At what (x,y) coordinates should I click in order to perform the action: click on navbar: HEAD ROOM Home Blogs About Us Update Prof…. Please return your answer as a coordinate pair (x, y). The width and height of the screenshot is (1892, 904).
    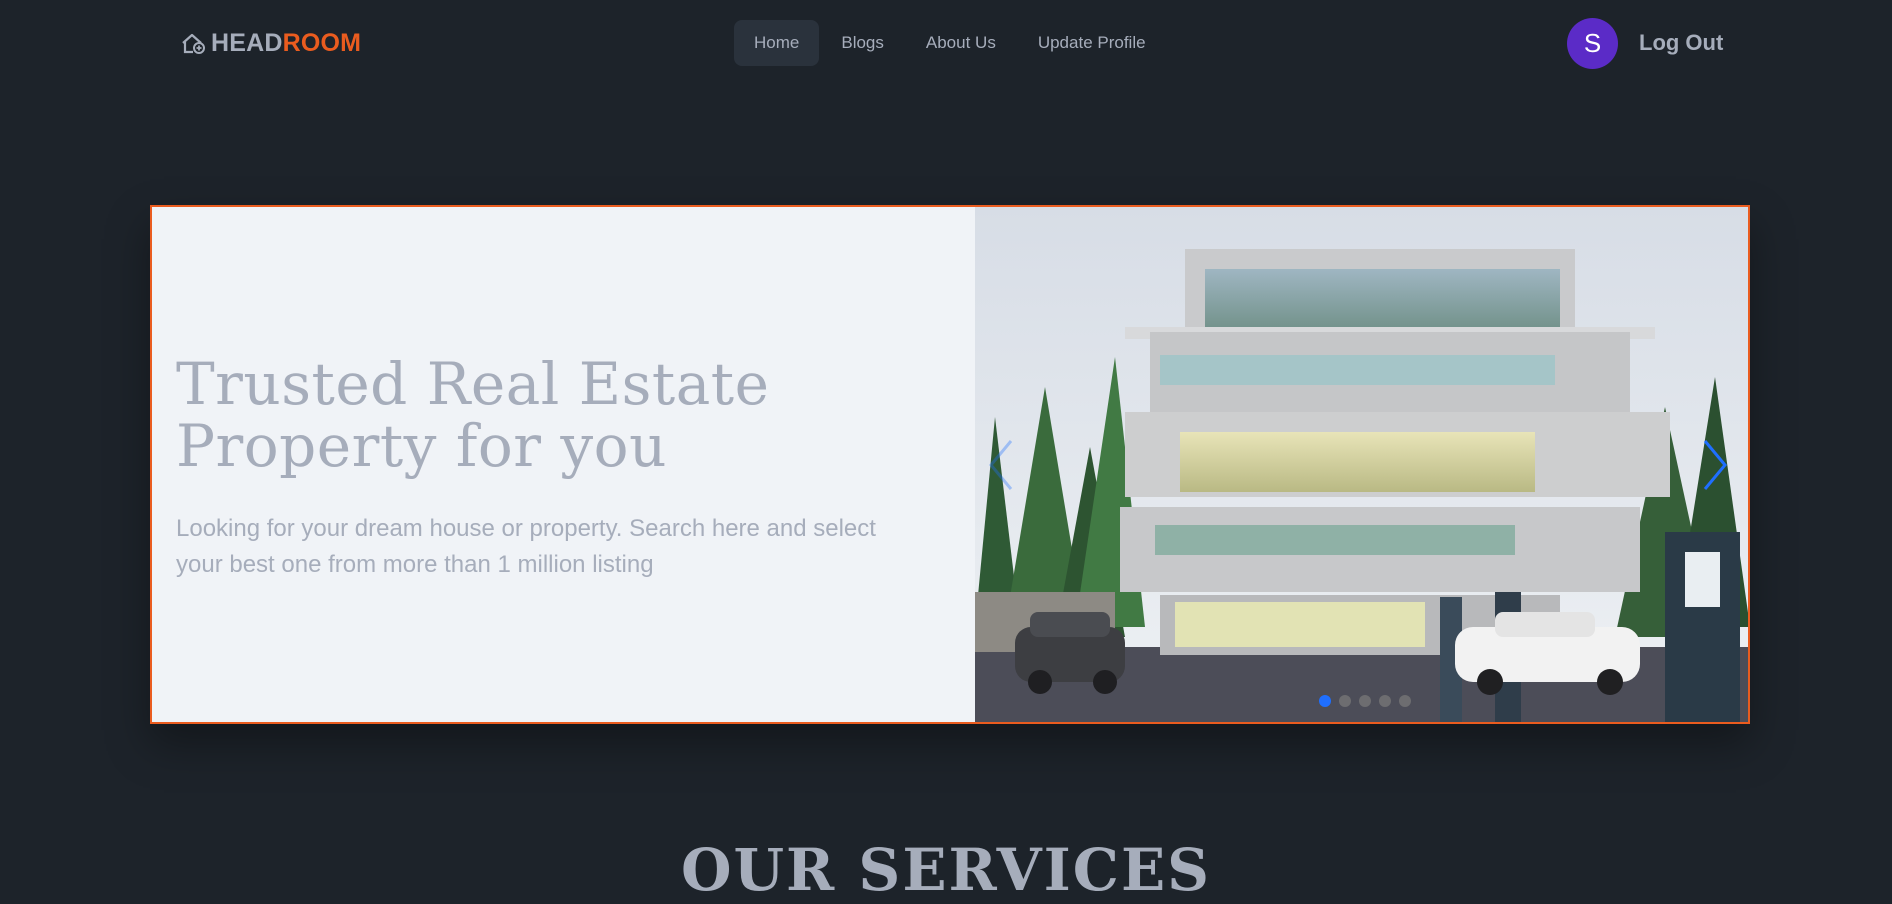
    Looking at the image, I should click on (946, 43).